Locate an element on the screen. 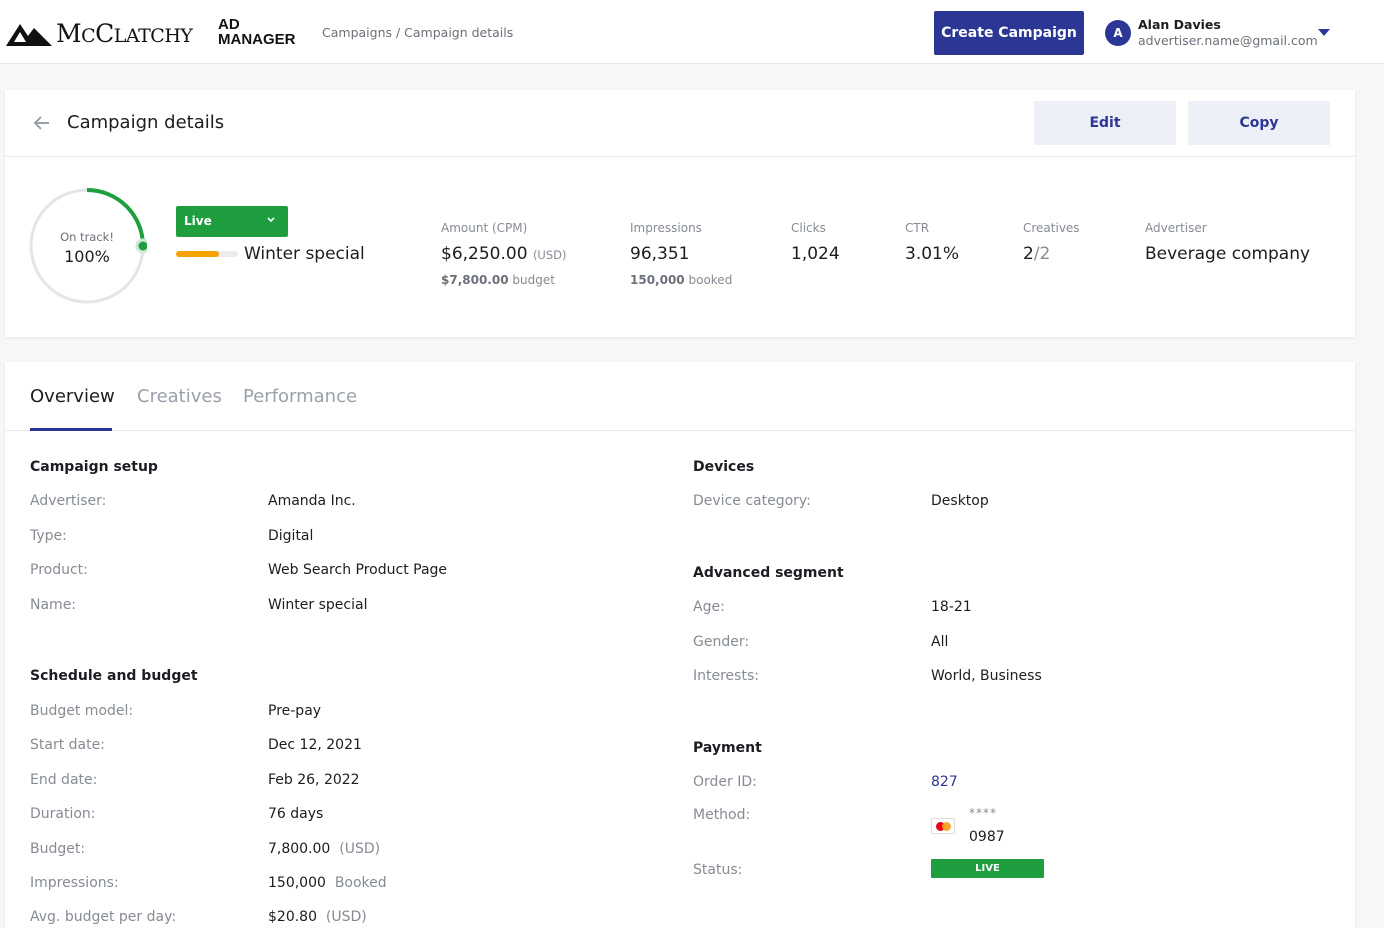 This screenshot has height=928, width=1384. tab-creatives: Creatives is located at coordinates (179, 396).